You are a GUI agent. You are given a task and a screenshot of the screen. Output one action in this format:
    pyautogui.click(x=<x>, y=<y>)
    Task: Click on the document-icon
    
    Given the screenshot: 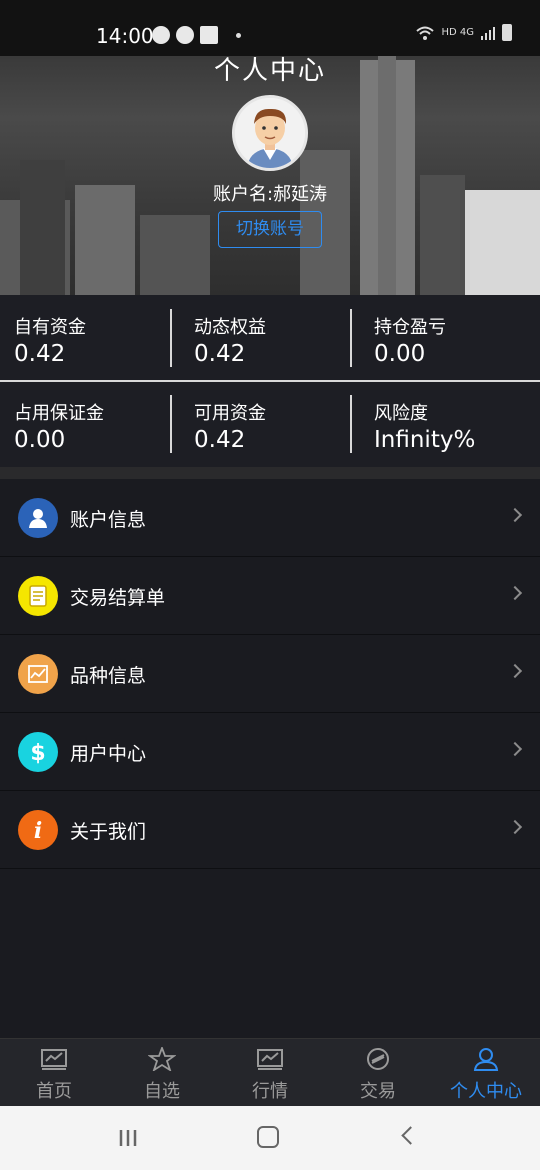 What is the action you would take?
    pyautogui.click(x=38, y=596)
    